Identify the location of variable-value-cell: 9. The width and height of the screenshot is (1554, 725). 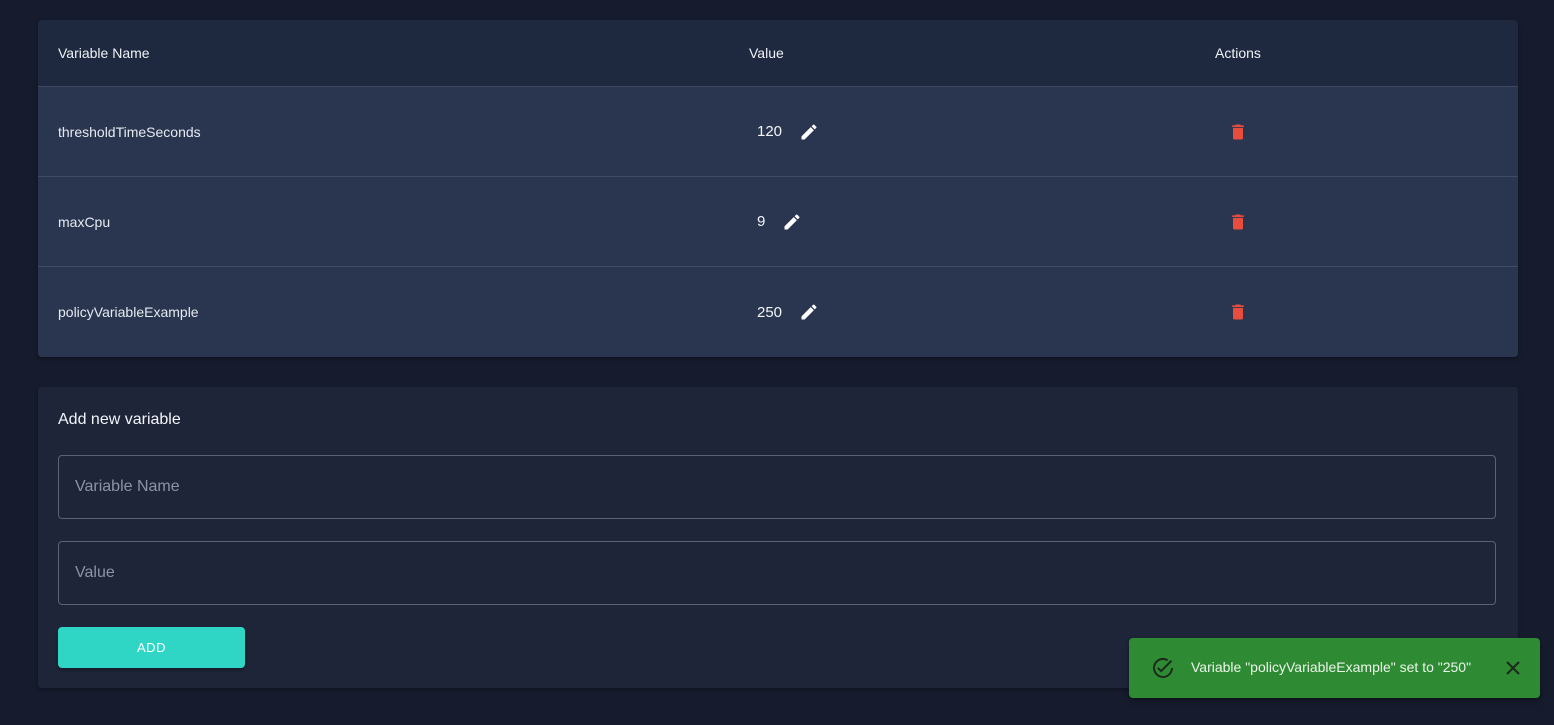
(780, 222).